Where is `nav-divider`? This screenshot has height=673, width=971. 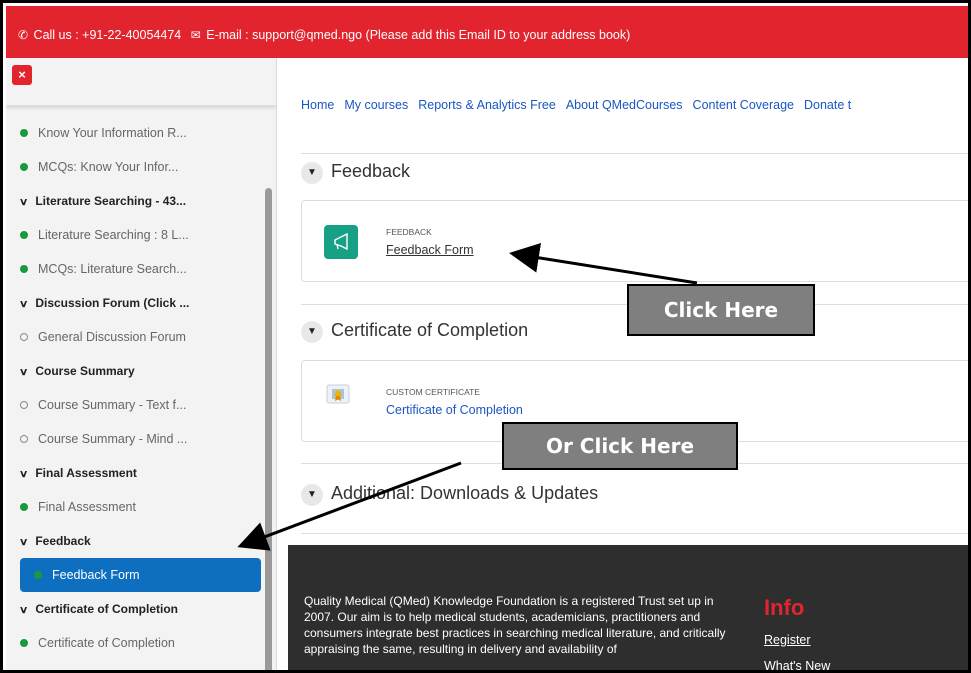 nav-divider is located at coordinates (634, 153).